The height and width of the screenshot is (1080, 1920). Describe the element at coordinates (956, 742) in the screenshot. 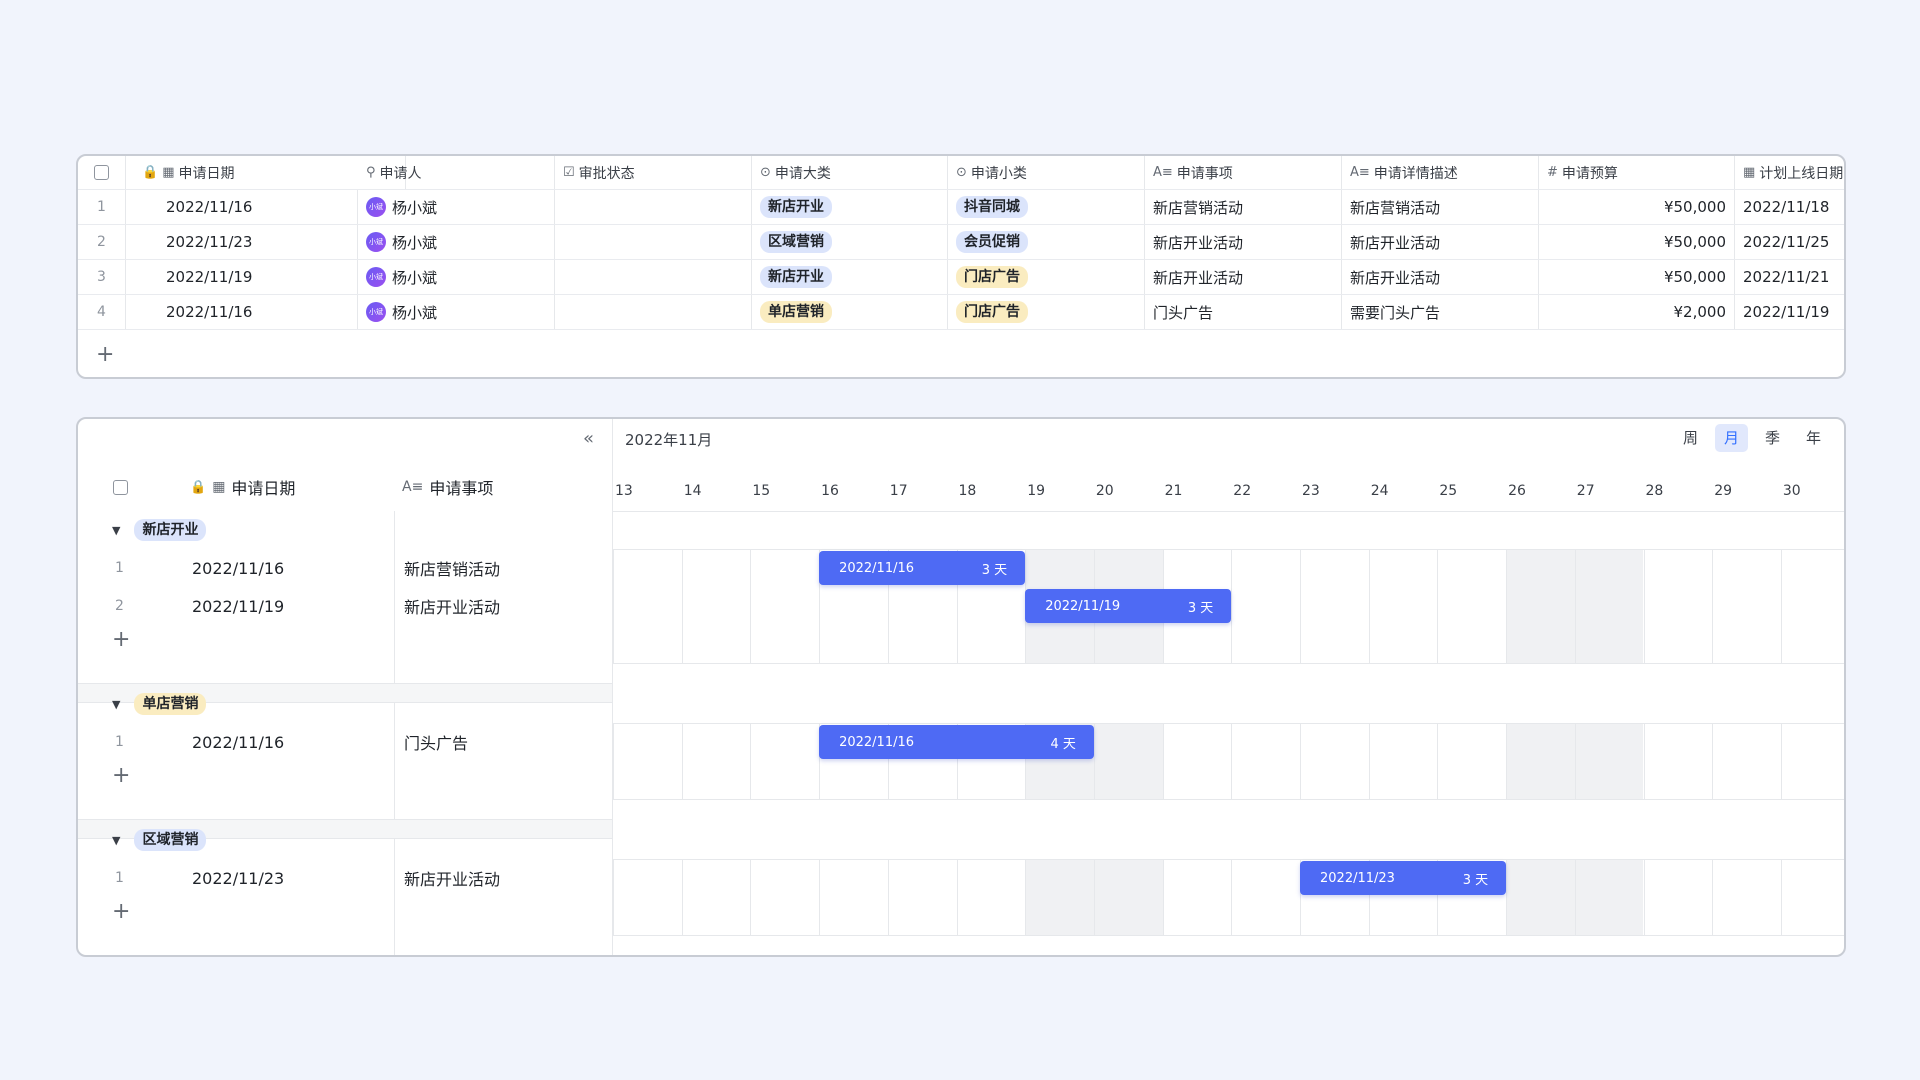

I see `gantt-bar: 2022/11/16 4 天` at that location.